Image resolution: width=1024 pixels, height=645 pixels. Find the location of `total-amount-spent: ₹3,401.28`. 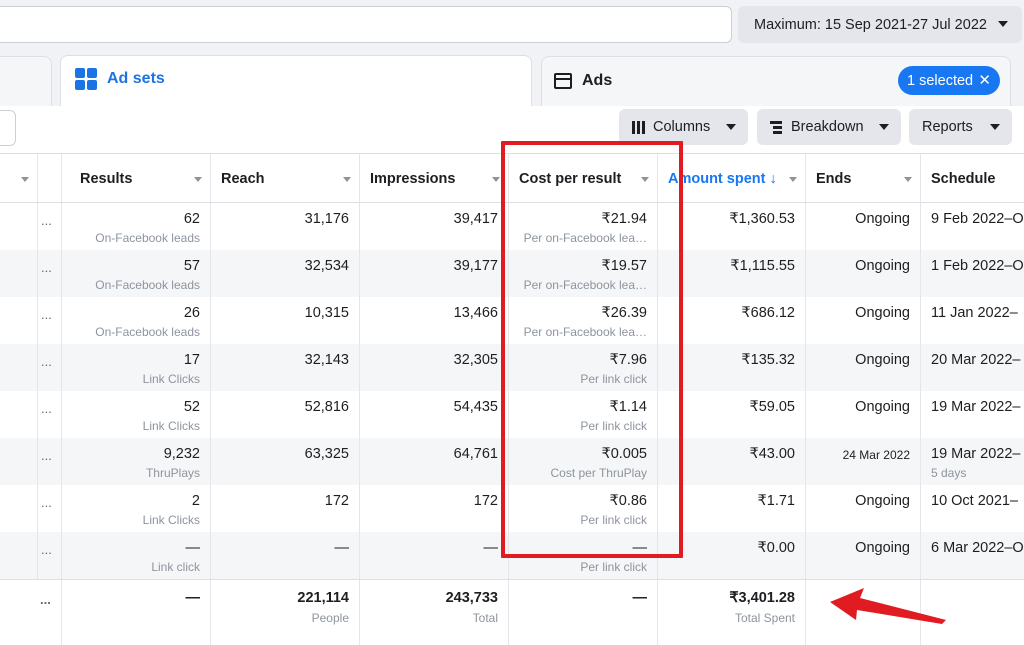

total-amount-spent: ₹3,401.28 is located at coordinates (762, 598).